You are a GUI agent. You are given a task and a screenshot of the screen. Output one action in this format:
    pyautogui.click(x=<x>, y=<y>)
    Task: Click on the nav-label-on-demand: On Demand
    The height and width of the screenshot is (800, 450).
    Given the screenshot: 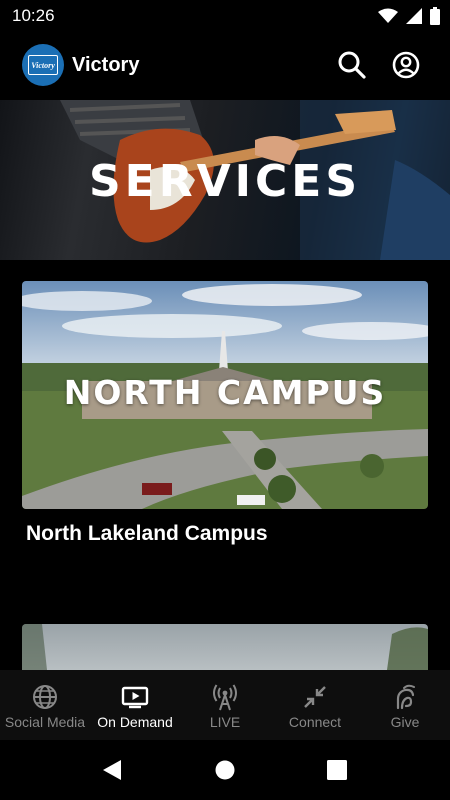 What is the action you would take?
    pyautogui.click(x=135, y=722)
    